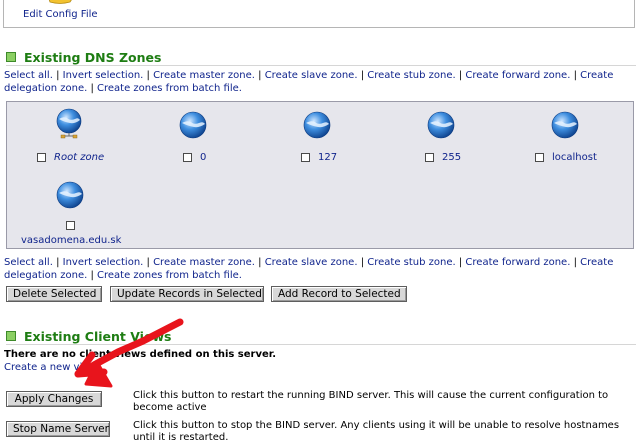  What do you see at coordinates (51, 367) in the screenshot?
I see `create-view-link: Create a new view.` at bounding box center [51, 367].